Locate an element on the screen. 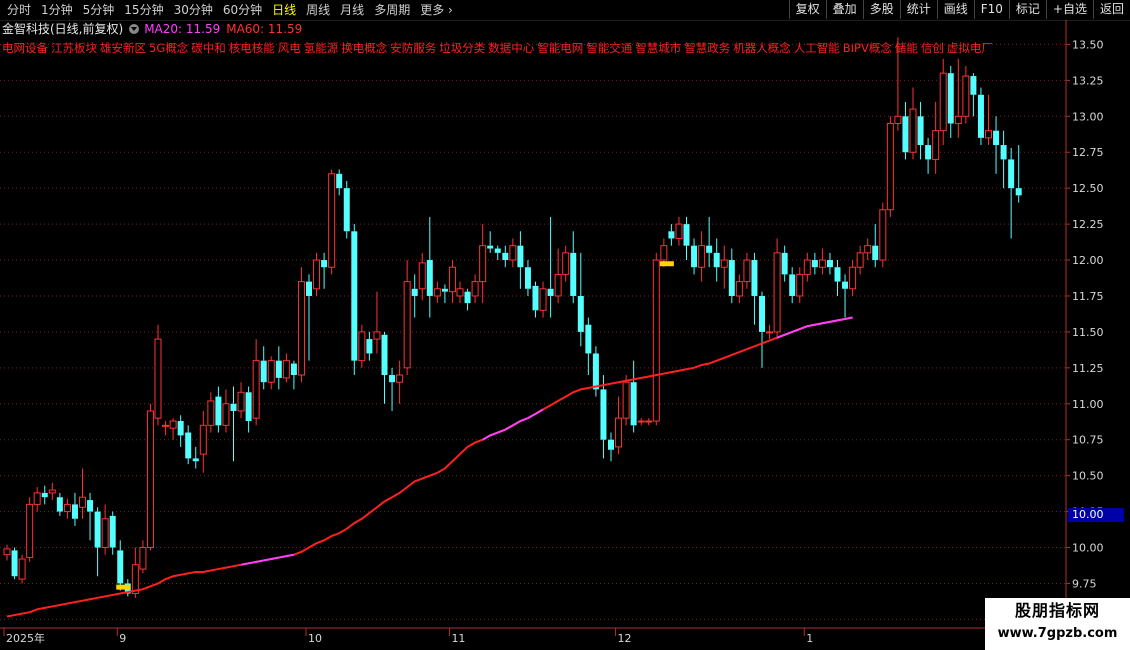  x-tick-label: 9 is located at coordinates (122, 638).